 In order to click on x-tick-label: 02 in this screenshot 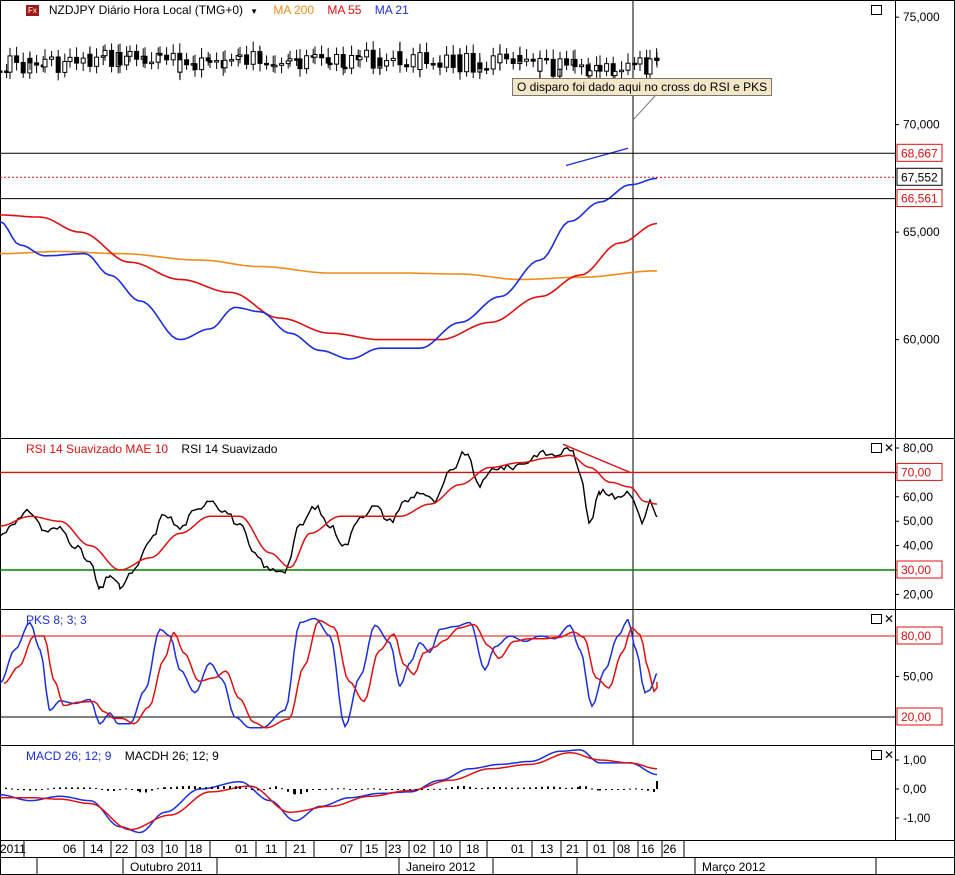, I will do `click(420, 849)`.